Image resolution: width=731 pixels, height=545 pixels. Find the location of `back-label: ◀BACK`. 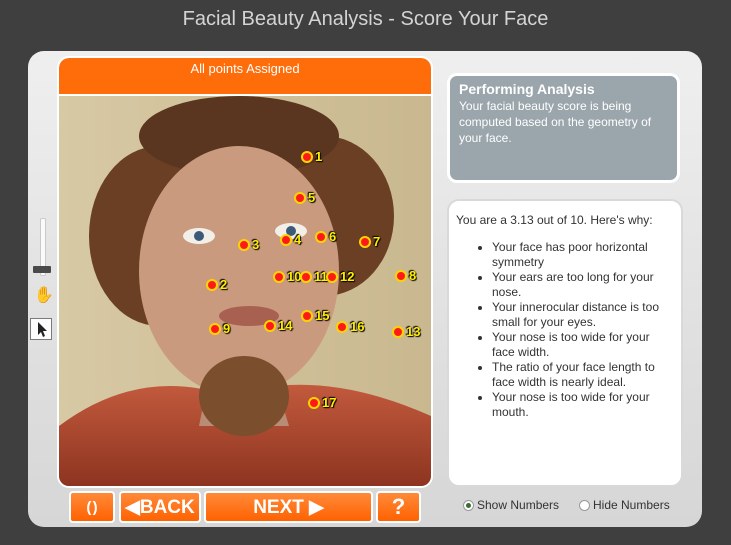

back-label: ◀BACK is located at coordinates (160, 507).